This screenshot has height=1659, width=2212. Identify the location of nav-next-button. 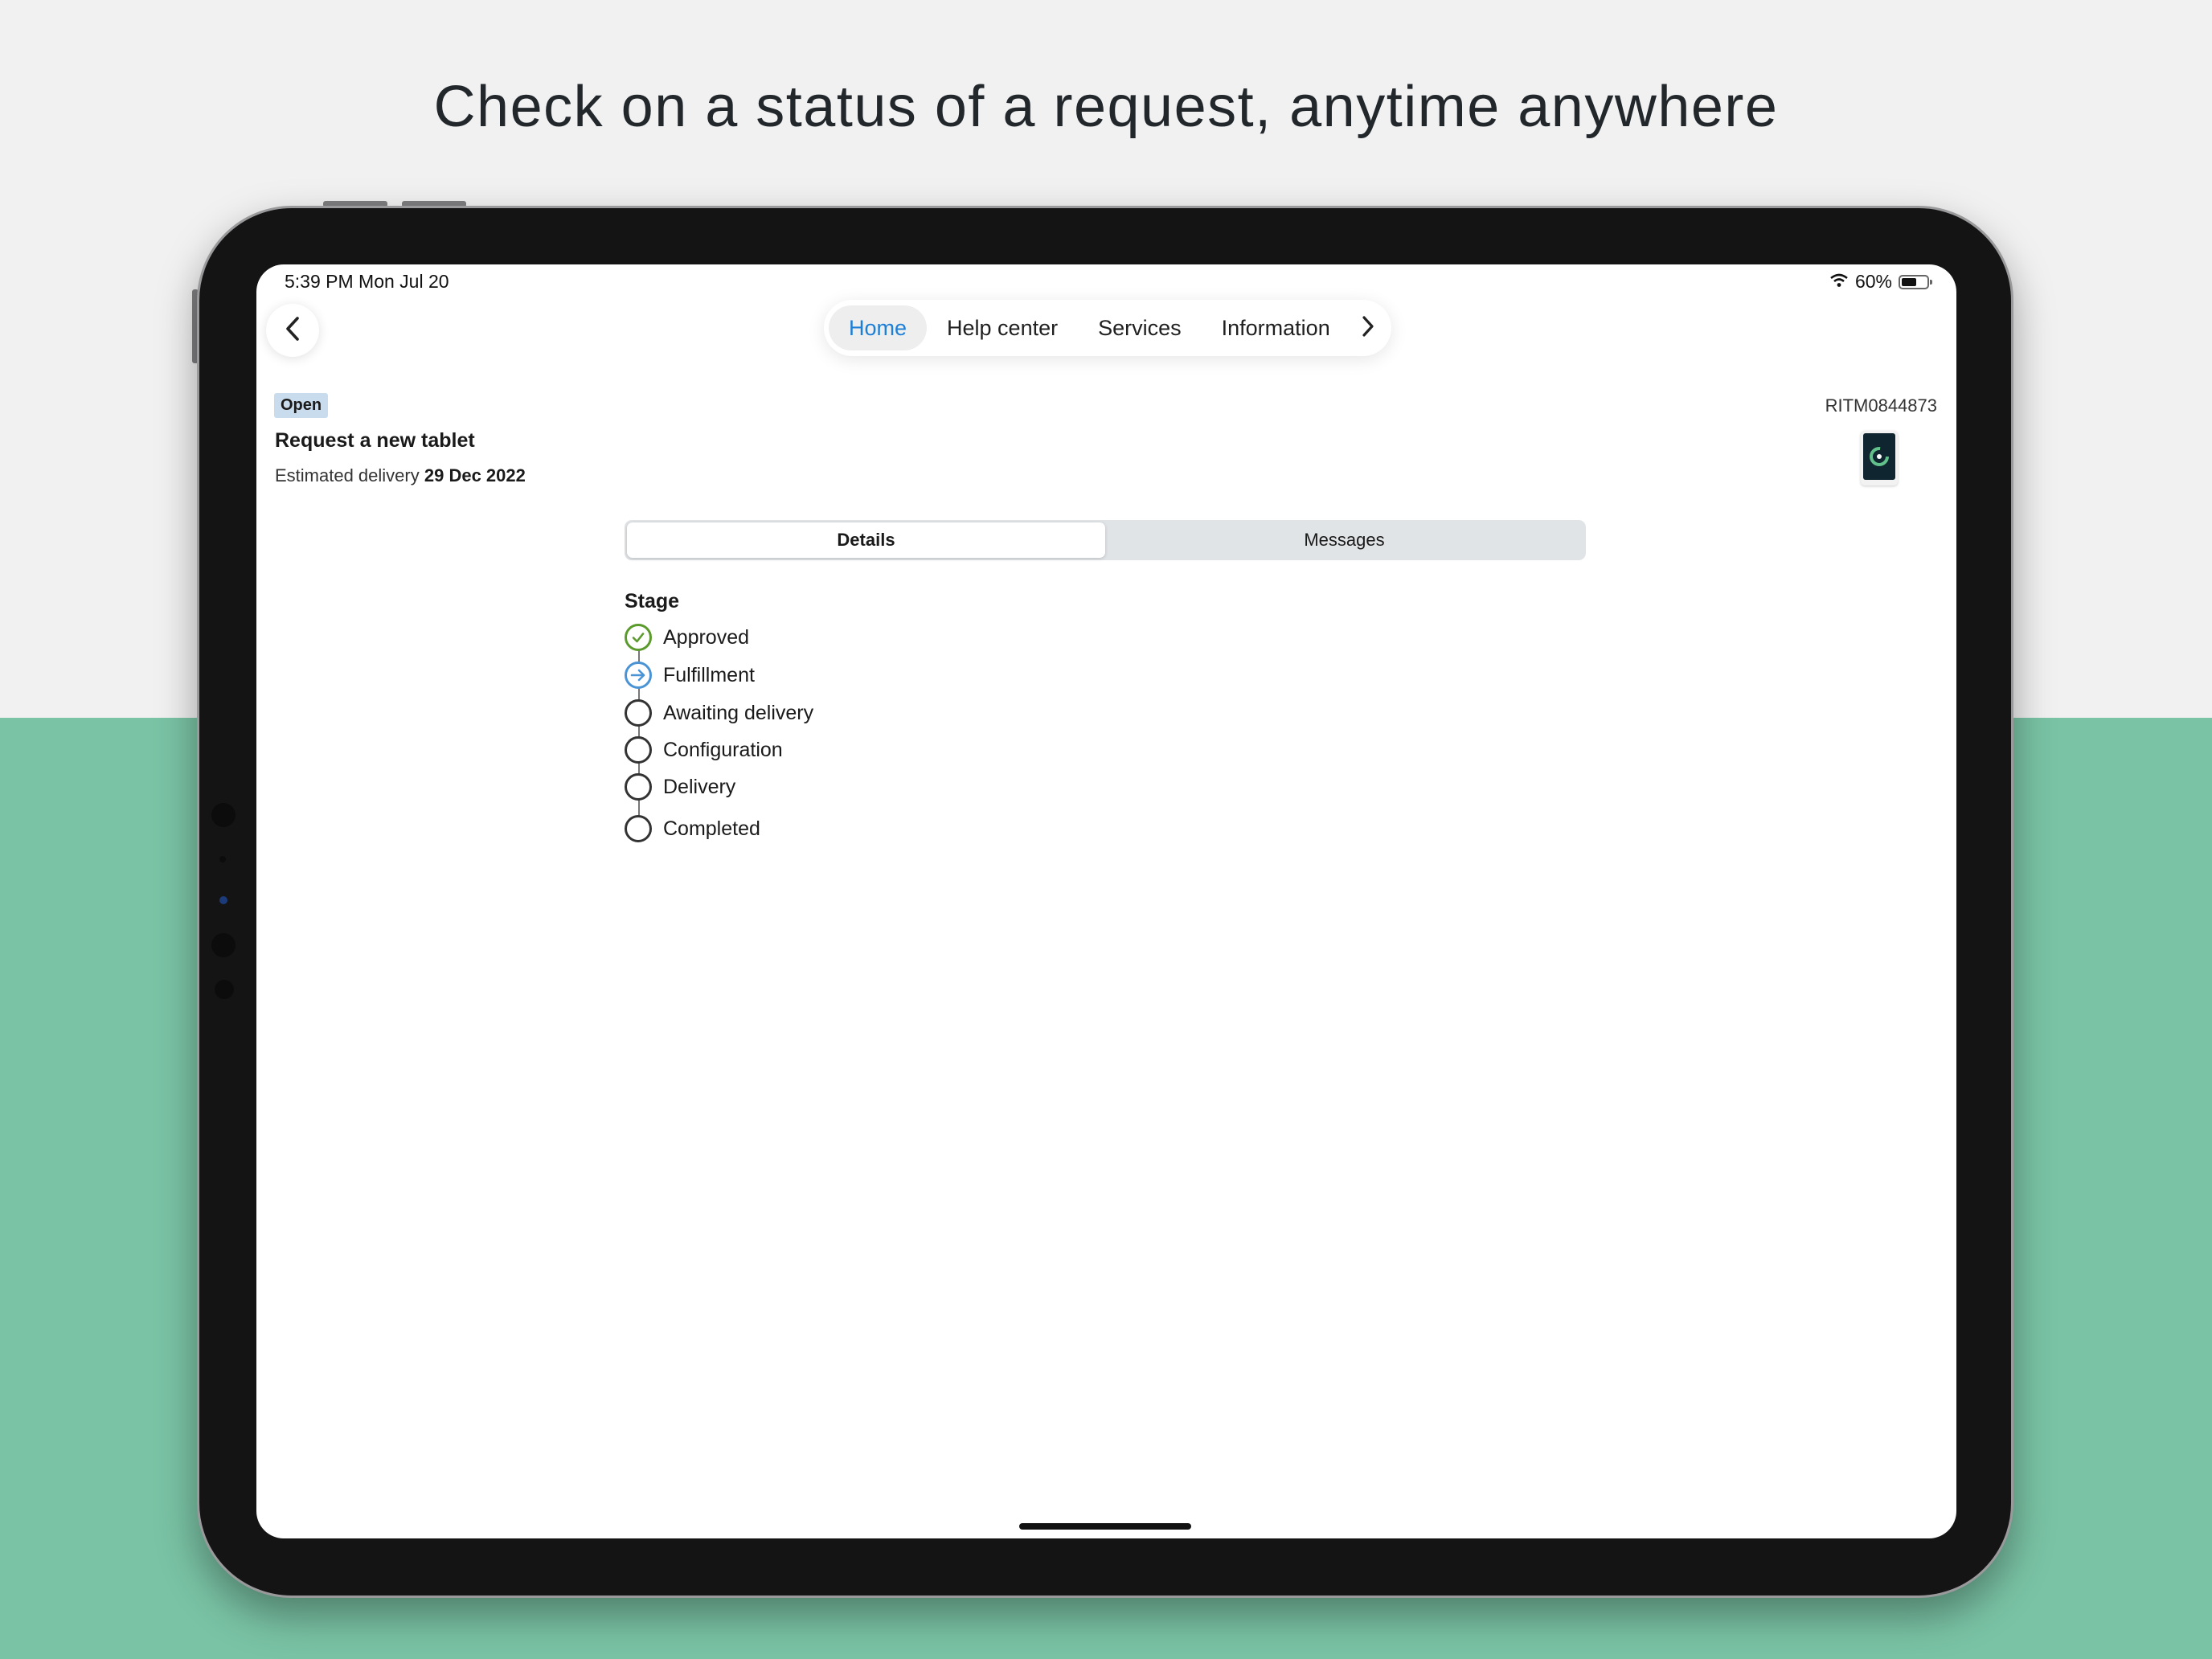
(1368, 327).